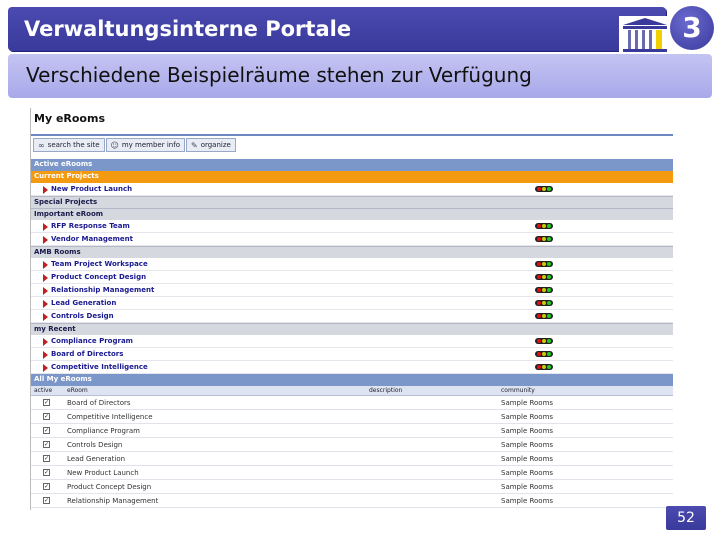 The width and height of the screenshot is (720, 540). Describe the element at coordinates (352, 177) in the screenshot. I see `group-current-projects: Current Projects` at that location.